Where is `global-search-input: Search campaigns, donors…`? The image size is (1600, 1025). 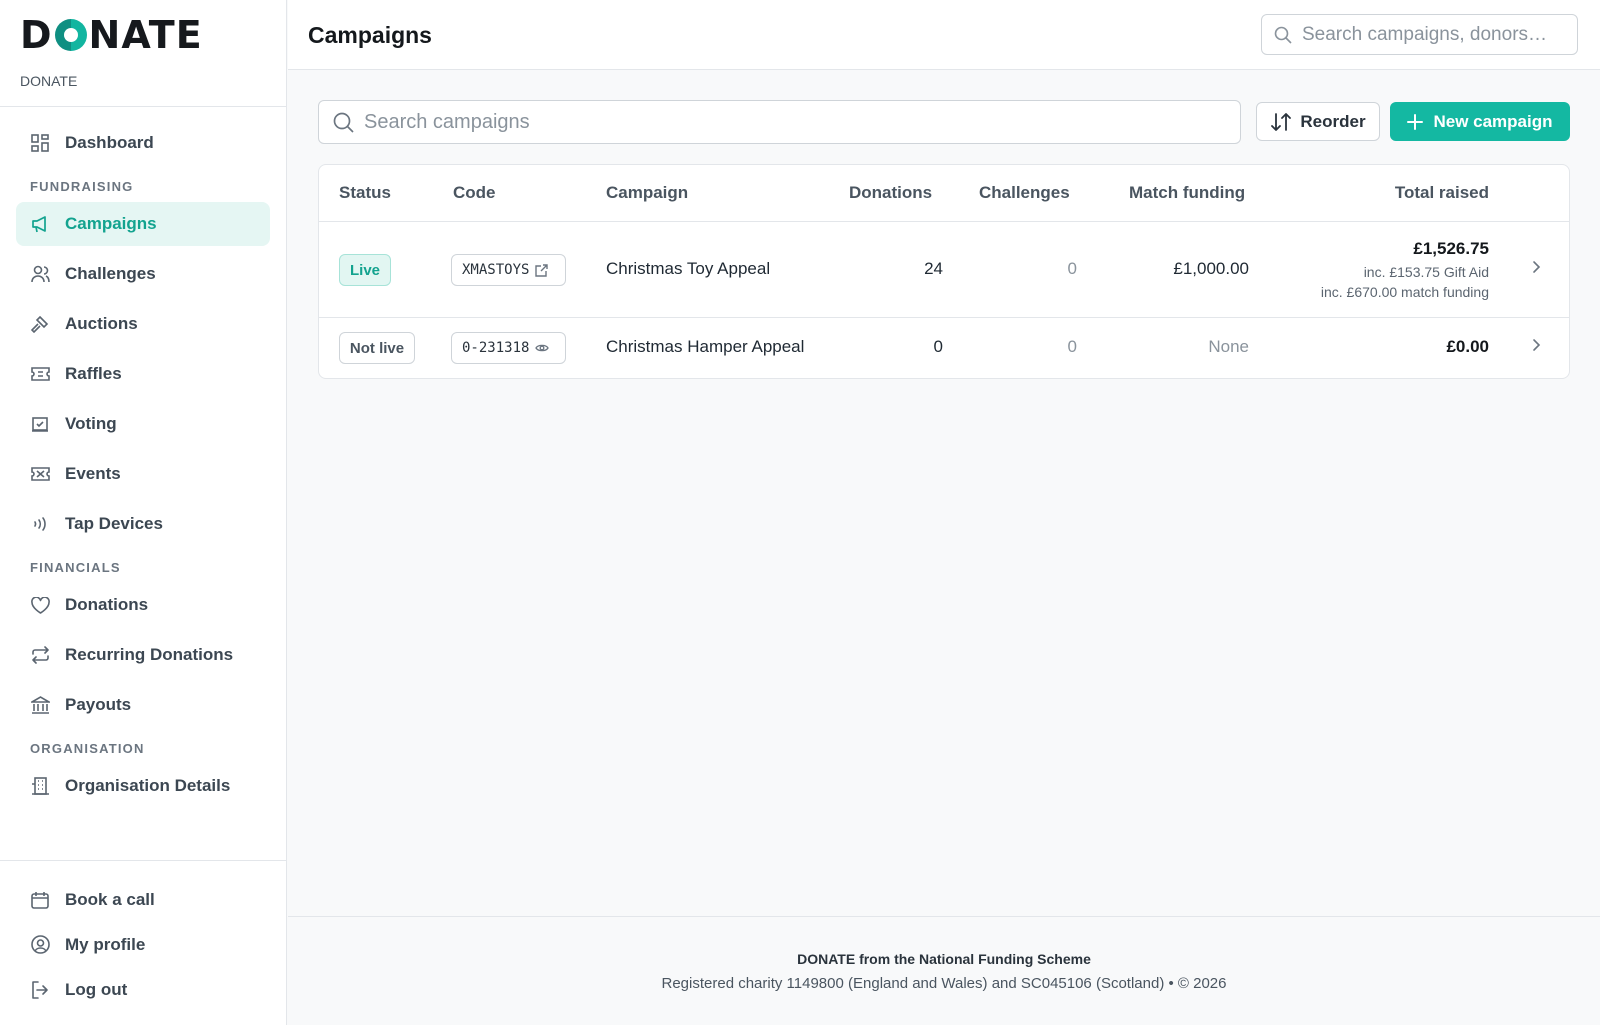 global-search-input: Search campaigns, donors… is located at coordinates (1419, 34).